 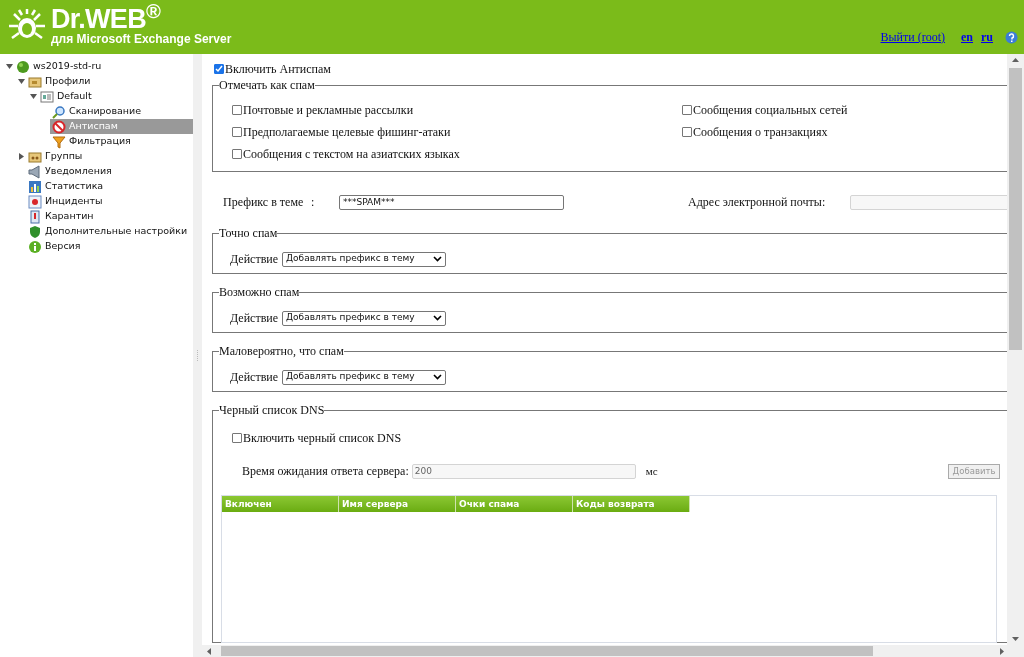 What do you see at coordinates (59, 126) in the screenshot?
I see `prohibited-icon` at bounding box center [59, 126].